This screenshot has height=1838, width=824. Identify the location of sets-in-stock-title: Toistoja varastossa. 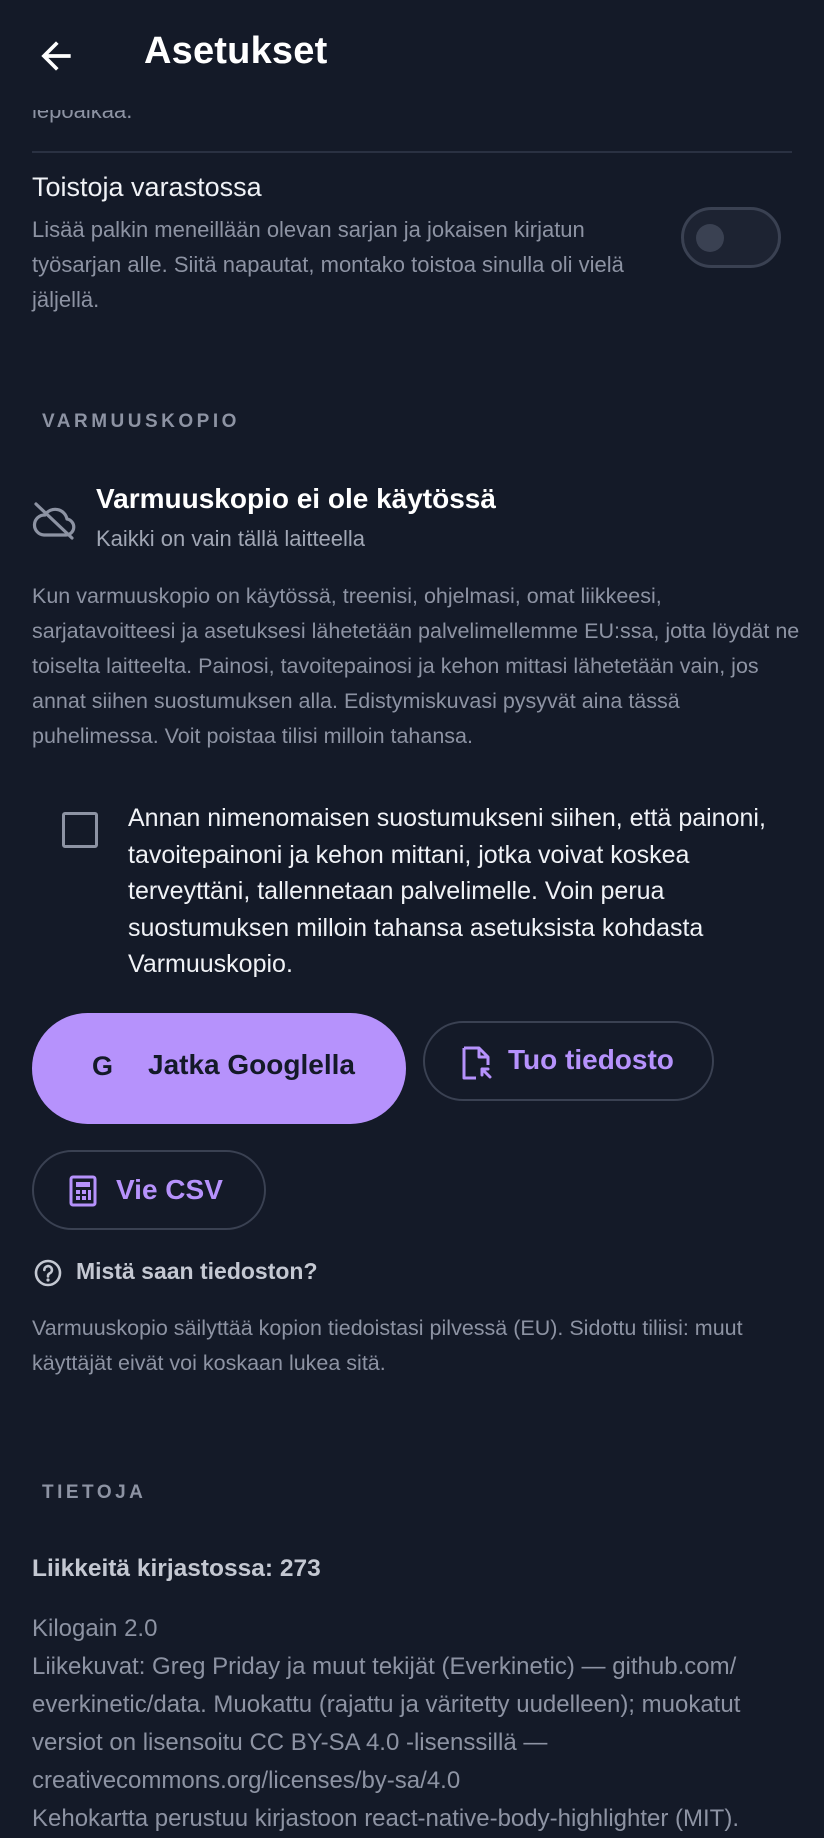
(147, 187).